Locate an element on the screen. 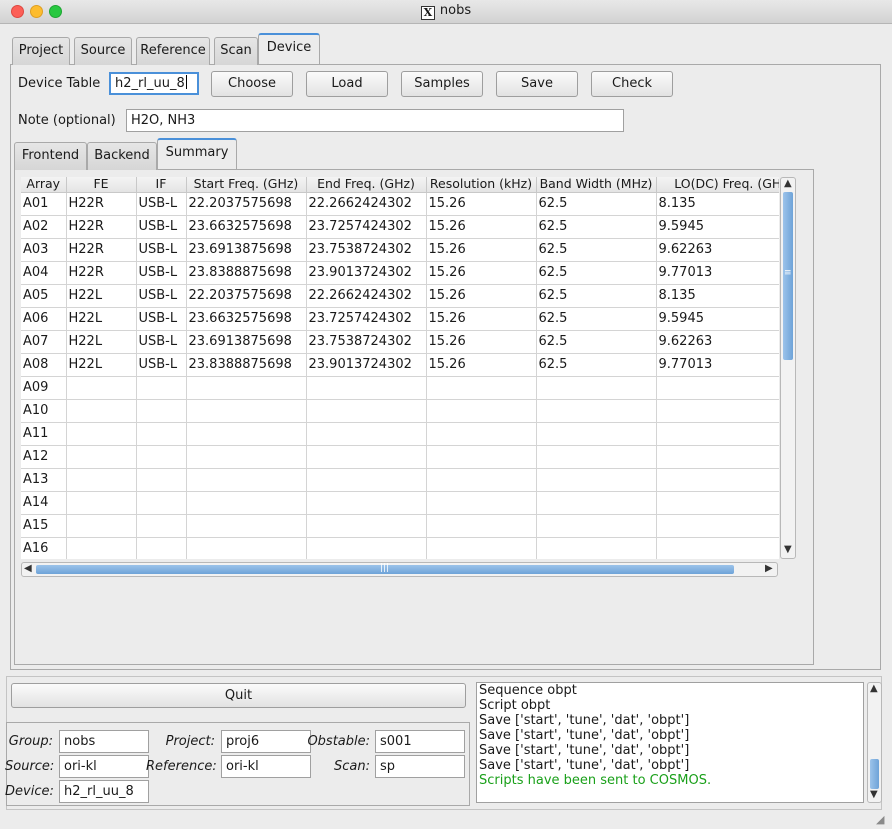  cell-start-freq: 22.2037575698 is located at coordinates (246, 296).